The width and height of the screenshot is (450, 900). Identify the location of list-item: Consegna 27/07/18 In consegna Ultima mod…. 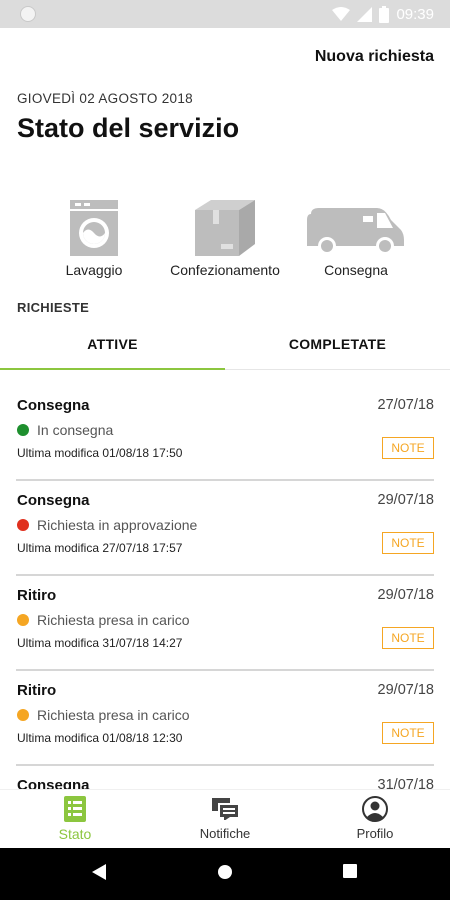
(225, 433).